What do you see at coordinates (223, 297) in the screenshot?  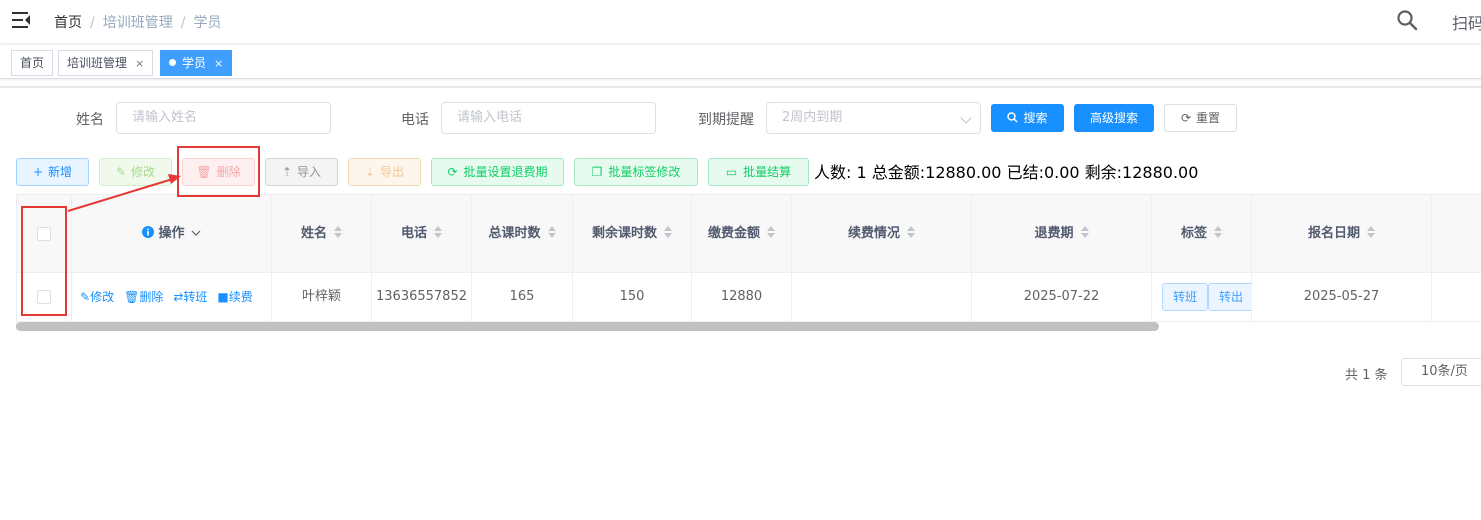 I see `video-icon: ■` at bounding box center [223, 297].